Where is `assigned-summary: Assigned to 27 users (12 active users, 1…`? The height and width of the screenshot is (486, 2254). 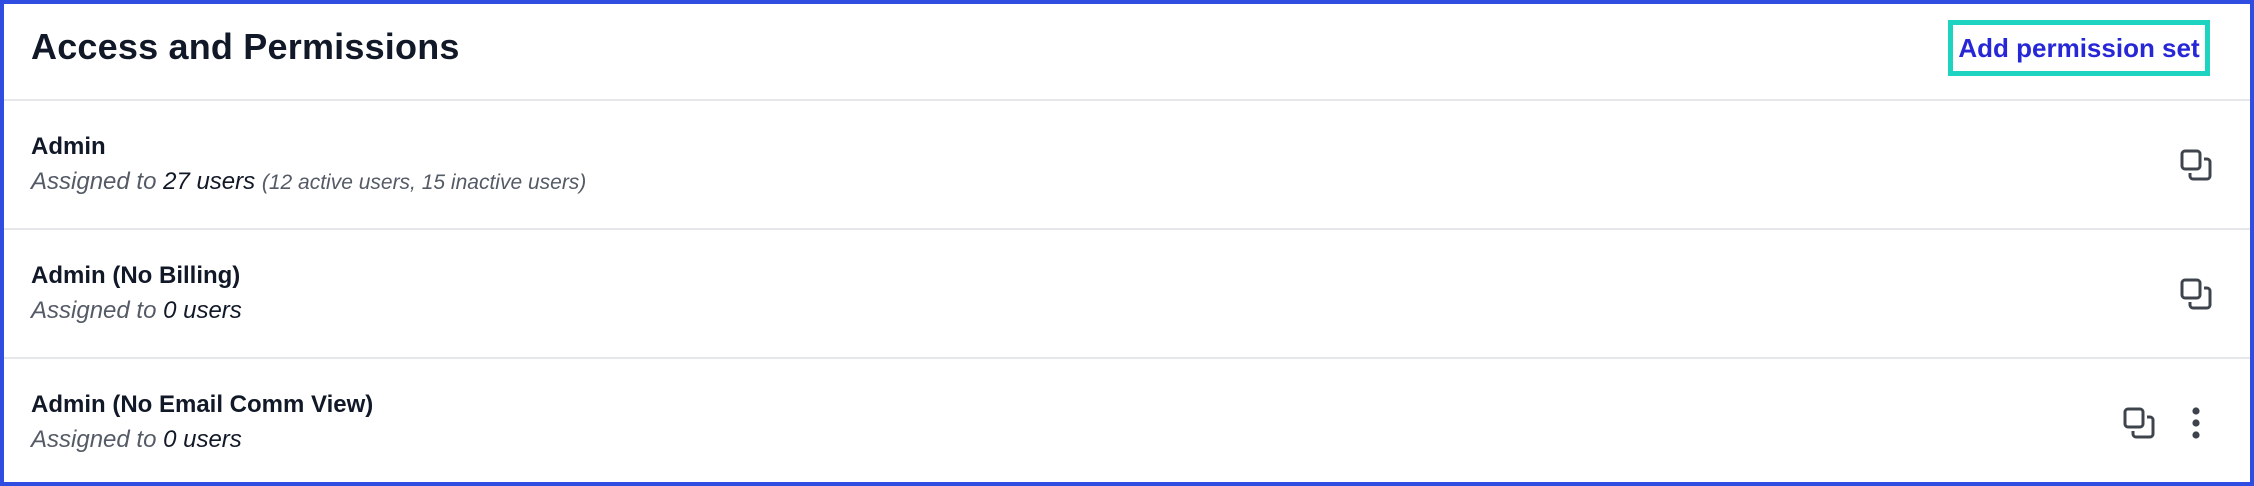 assigned-summary: Assigned to 27 users (12 active users, 1… is located at coordinates (308, 182).